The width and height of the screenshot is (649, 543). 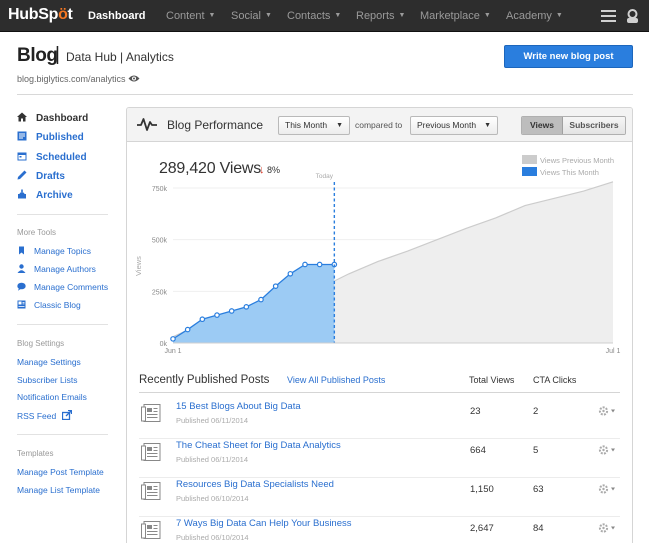 What do you see at coordinates (66, 415) in the screenshot?
I see `external-link-icon` at bounding box center [66, 415].